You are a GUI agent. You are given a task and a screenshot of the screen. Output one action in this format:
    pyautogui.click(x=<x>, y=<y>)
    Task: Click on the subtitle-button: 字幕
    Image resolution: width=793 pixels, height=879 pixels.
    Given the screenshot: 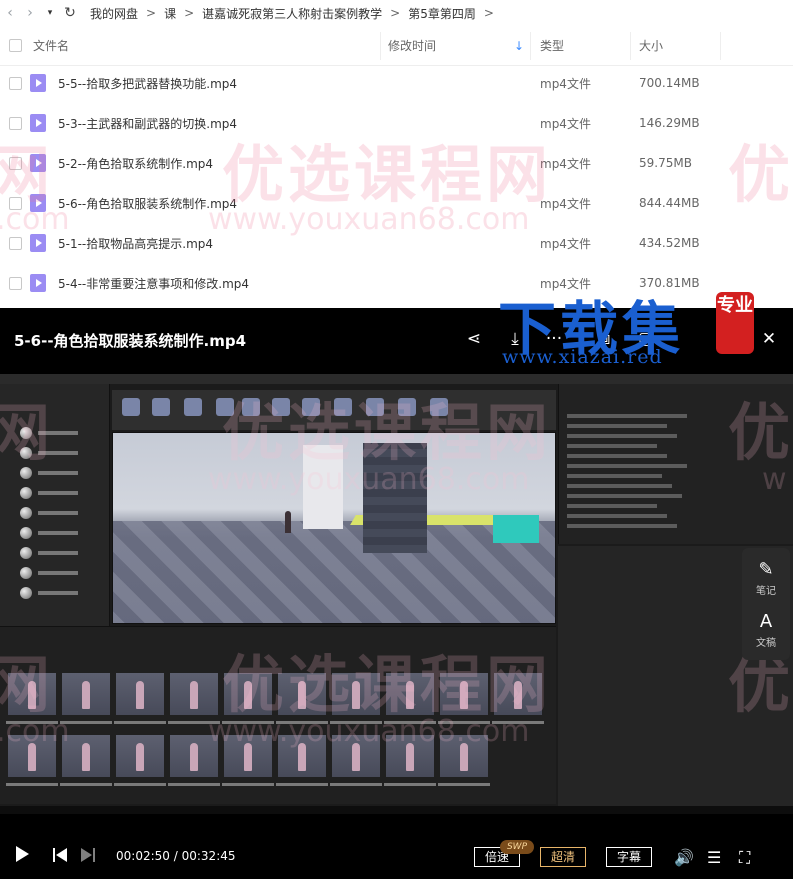 What is the action you would take?
    pyautogui.click(x=629, y=857)
    